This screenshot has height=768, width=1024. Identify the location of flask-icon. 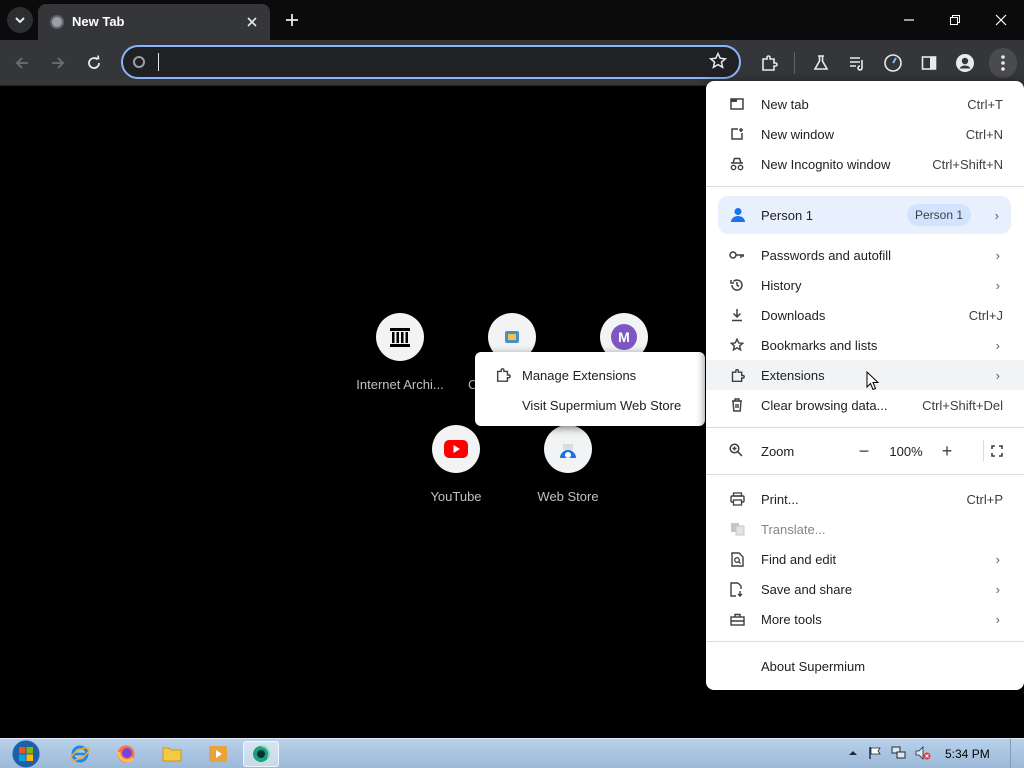
(821, 62).